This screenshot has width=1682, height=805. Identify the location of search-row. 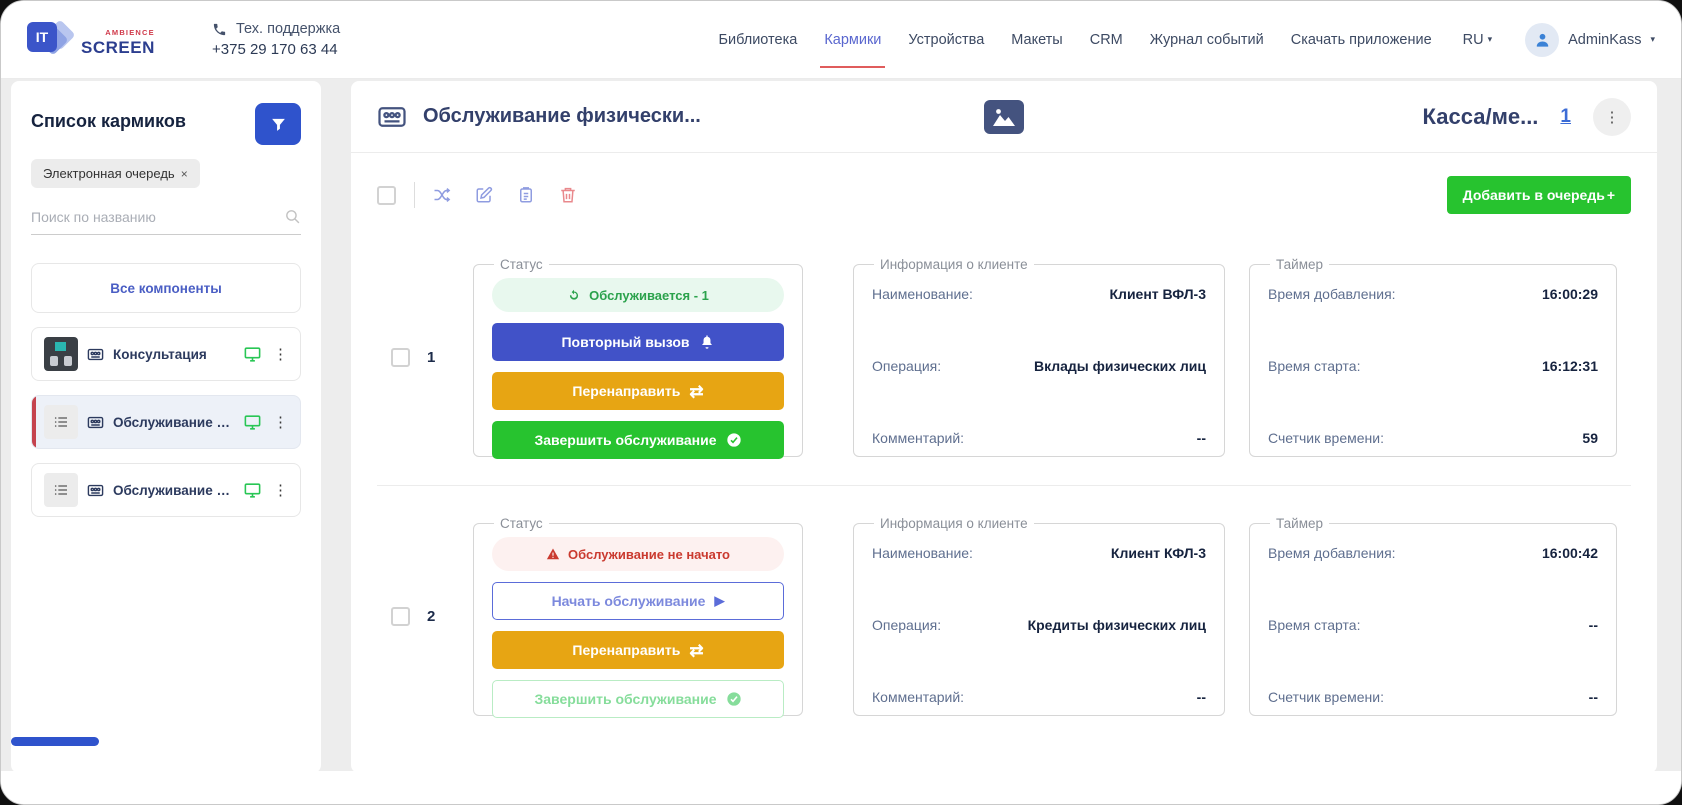
(166, 221).